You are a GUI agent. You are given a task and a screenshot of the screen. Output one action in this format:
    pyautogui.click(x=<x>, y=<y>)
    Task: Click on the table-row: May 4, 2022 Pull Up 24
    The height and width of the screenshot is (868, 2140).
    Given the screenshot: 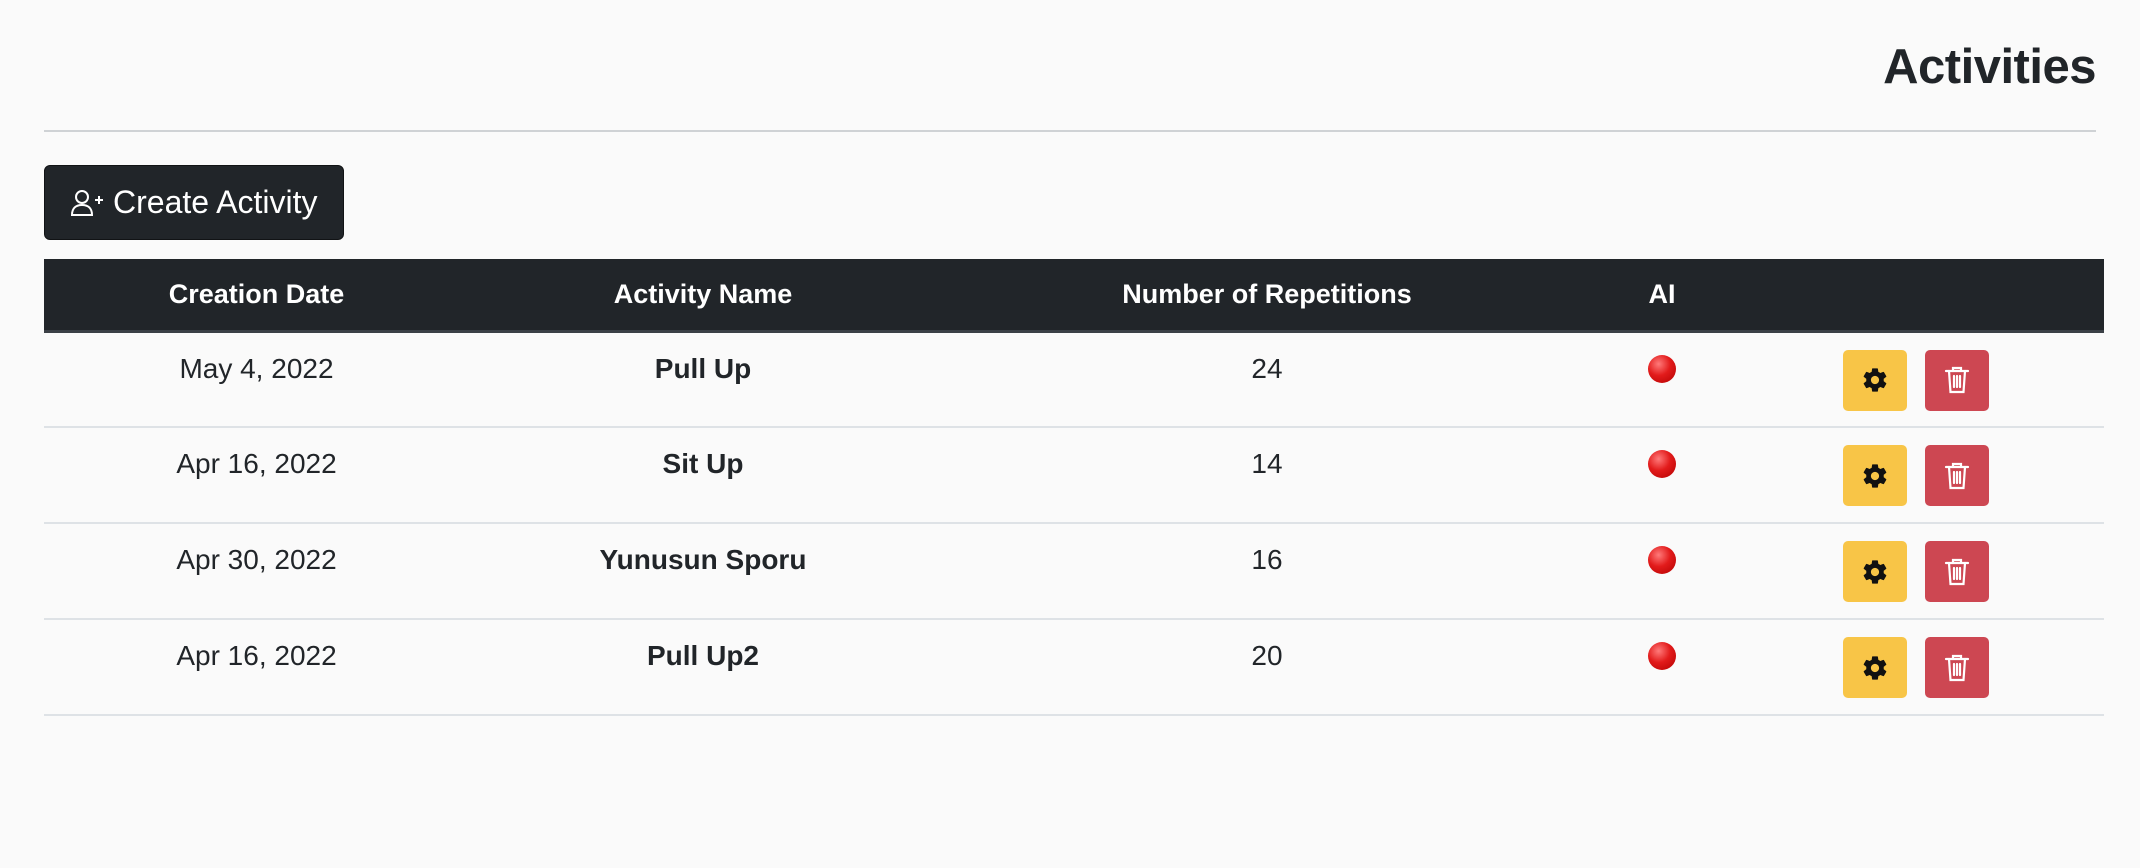 What is the action you would take?
    pyautogui.click(x=1074, y=379)
    